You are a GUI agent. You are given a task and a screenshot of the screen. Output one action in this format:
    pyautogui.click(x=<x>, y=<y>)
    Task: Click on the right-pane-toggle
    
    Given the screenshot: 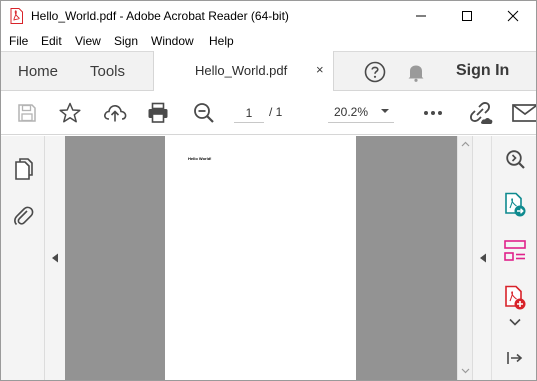 What is the action you would take?
    pyautogui.click(x=481, y=258)
    